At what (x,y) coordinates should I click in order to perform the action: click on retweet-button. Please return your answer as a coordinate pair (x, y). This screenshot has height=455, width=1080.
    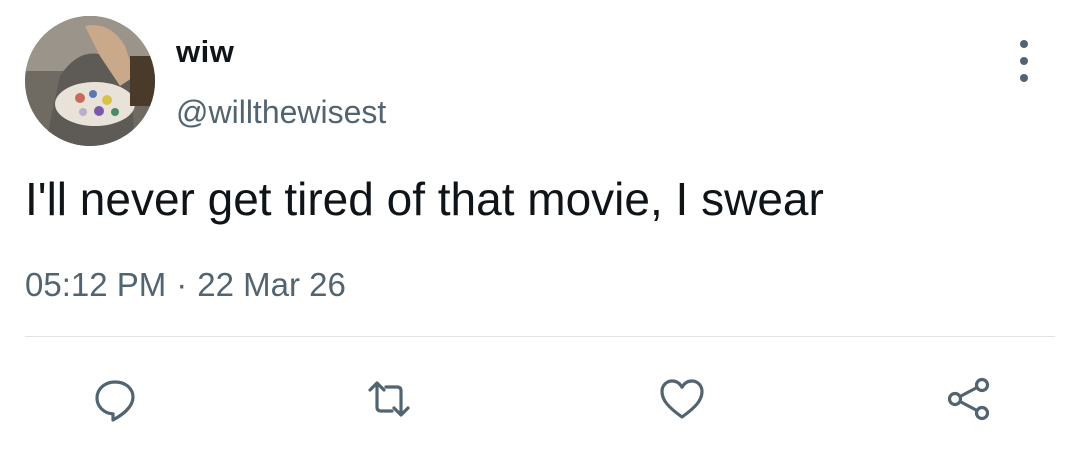
    Looking at the image, I should click on (389, 399).